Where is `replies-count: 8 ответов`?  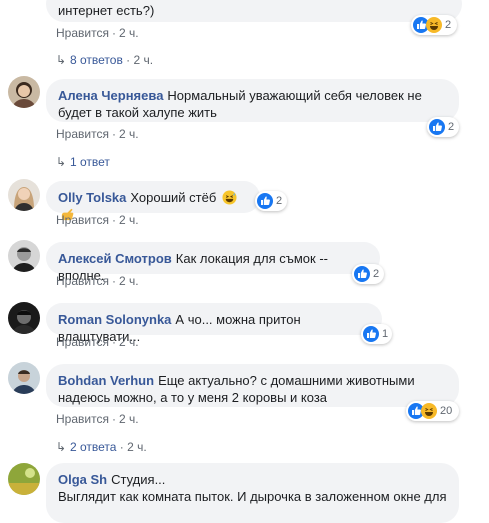 replies-count: 8 ответов is located at coordinates (96, 60).